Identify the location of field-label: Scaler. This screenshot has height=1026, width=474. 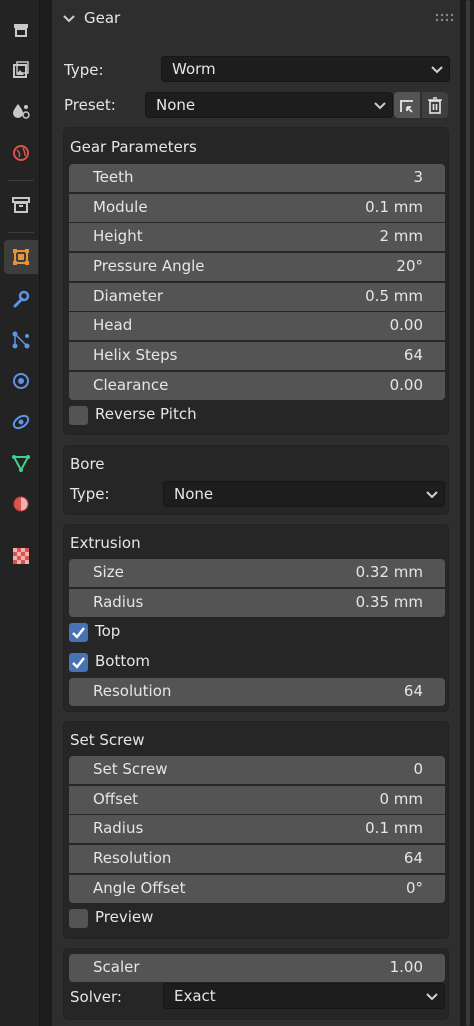
(116, 967).